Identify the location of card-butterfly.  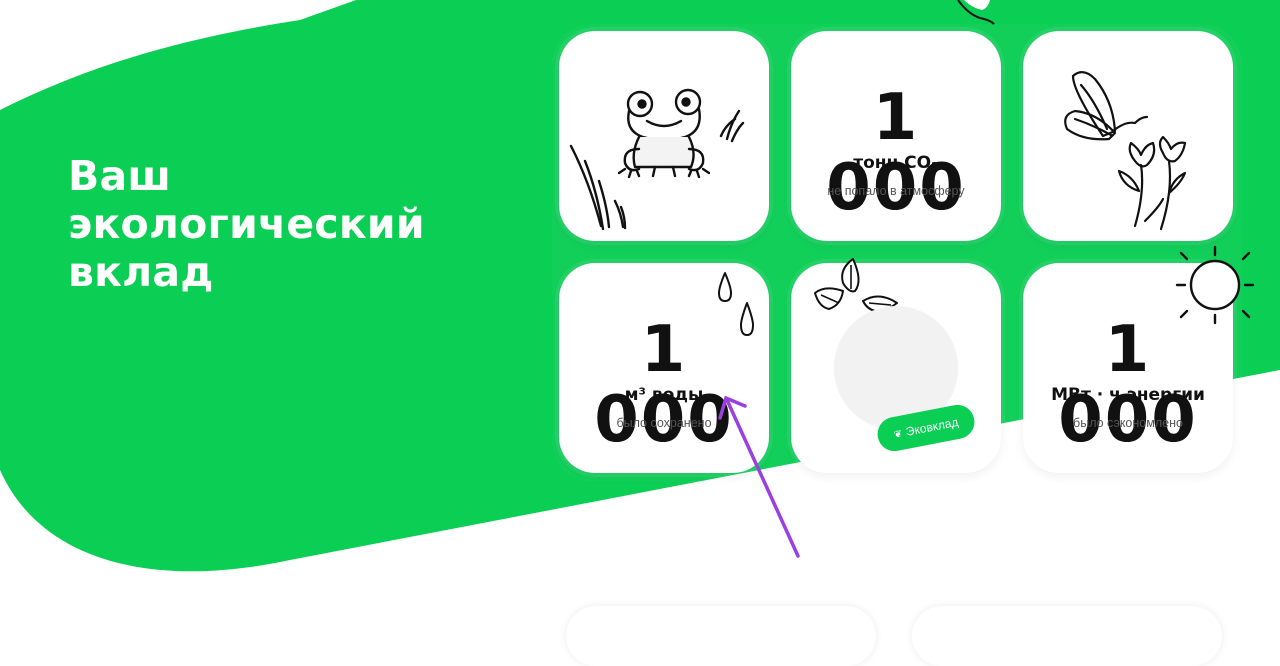
(1128, 136).